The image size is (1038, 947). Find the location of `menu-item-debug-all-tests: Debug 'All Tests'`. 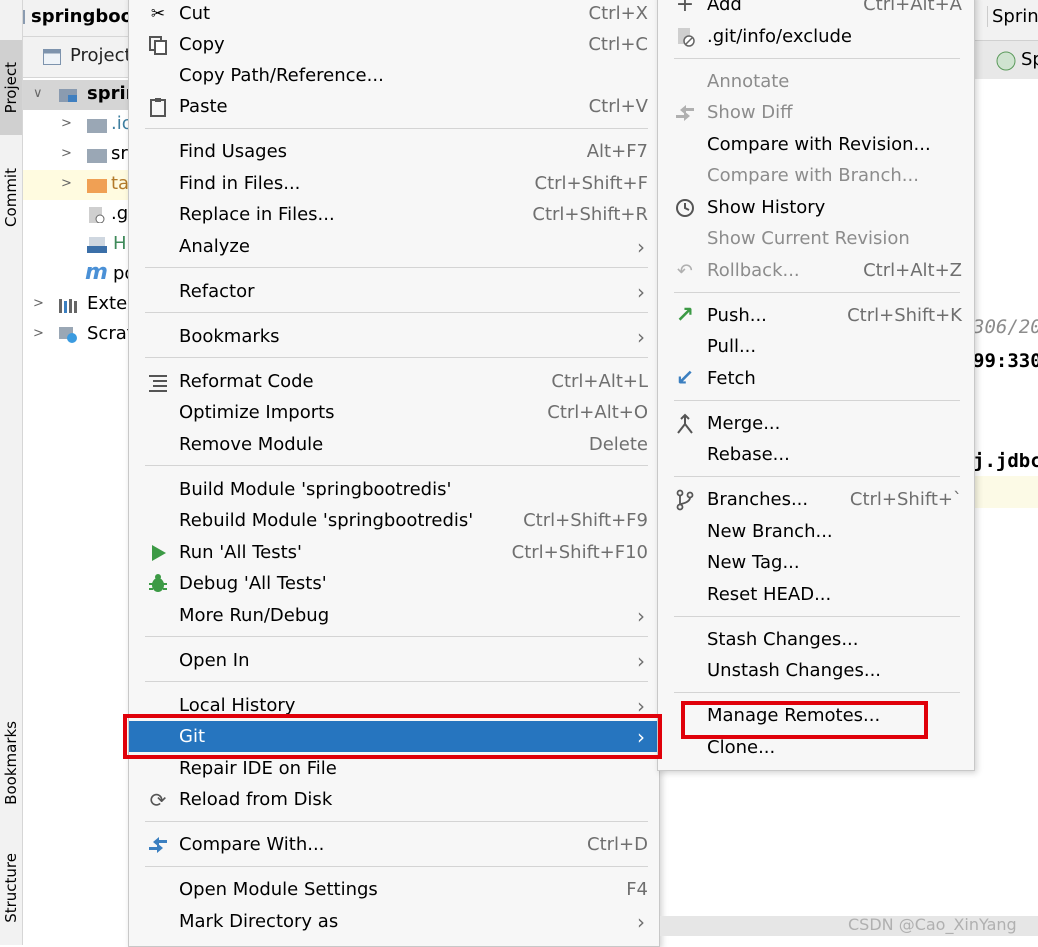

menu-item-debug-all-tests: Debug 'All Tests' is located at coordinates (394, 583).